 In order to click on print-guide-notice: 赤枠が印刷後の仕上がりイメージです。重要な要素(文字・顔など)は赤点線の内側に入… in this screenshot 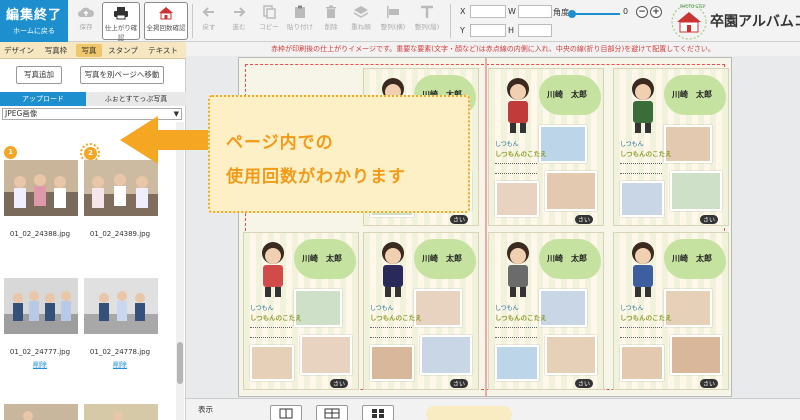, I will do `click(493, 49)`.